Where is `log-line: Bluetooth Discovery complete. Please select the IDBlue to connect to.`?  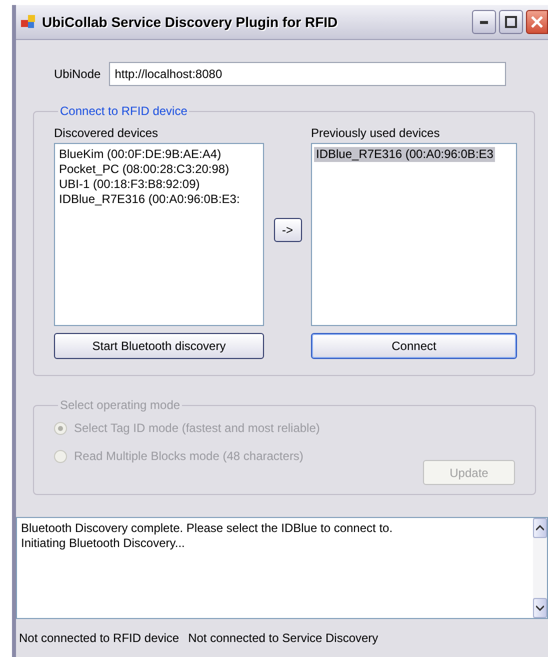
log-line: Bluetooth Discovery complete. Please select the IDBlue to connect to. is located at coordinates (207, 528).